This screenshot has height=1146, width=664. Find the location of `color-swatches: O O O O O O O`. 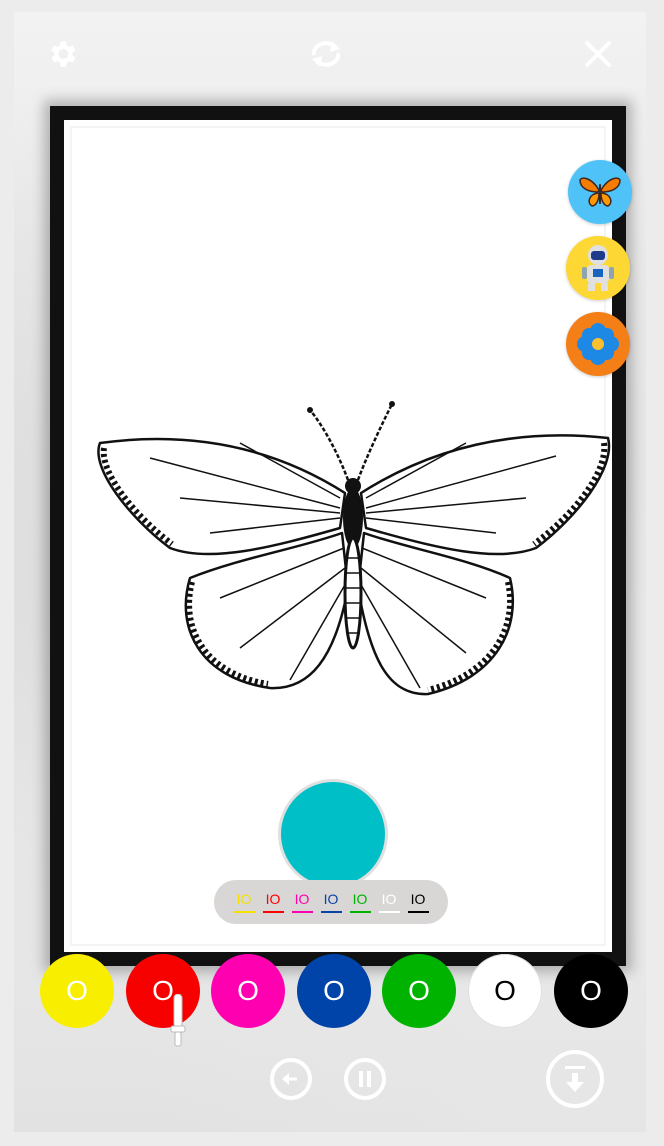

color-swatches: O O O O O O O is located at coordinates (330, 999).